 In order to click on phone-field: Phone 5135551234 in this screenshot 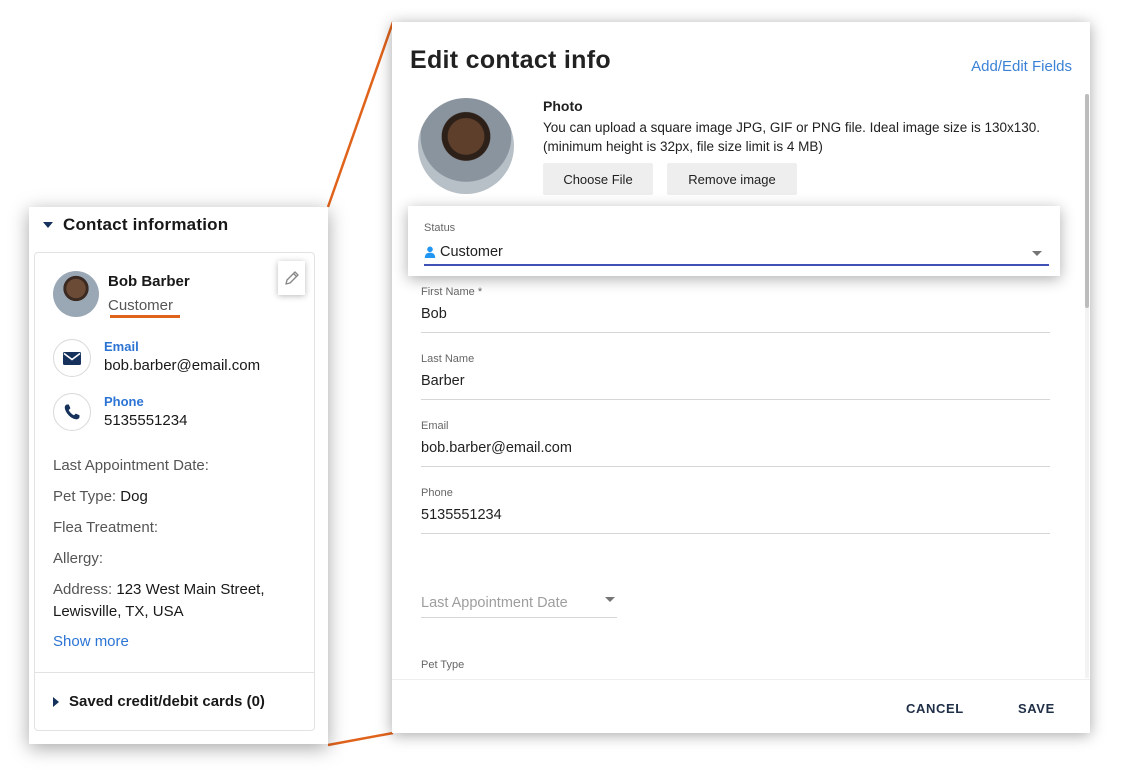, I will do `click(735, 510)`.